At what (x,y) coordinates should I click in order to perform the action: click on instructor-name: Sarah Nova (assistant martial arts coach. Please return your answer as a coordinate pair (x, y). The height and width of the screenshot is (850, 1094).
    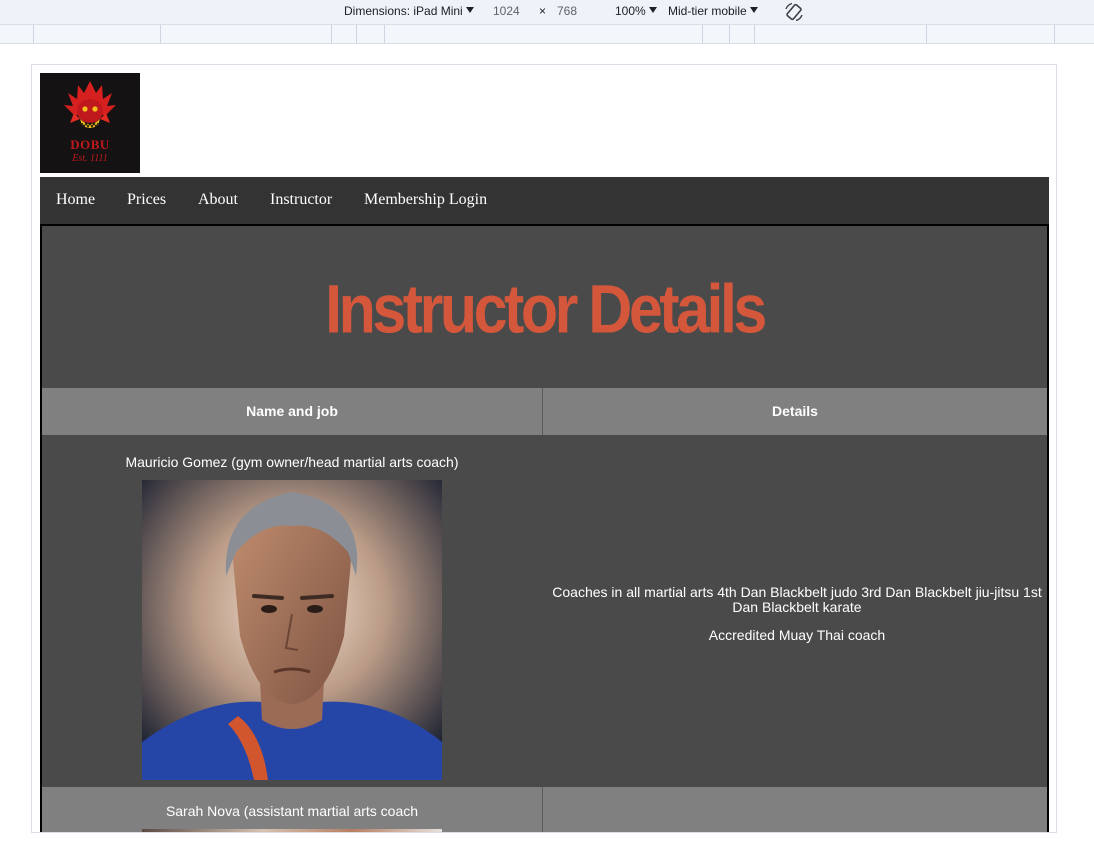
    Looking at the image, I should click on (292, 811).